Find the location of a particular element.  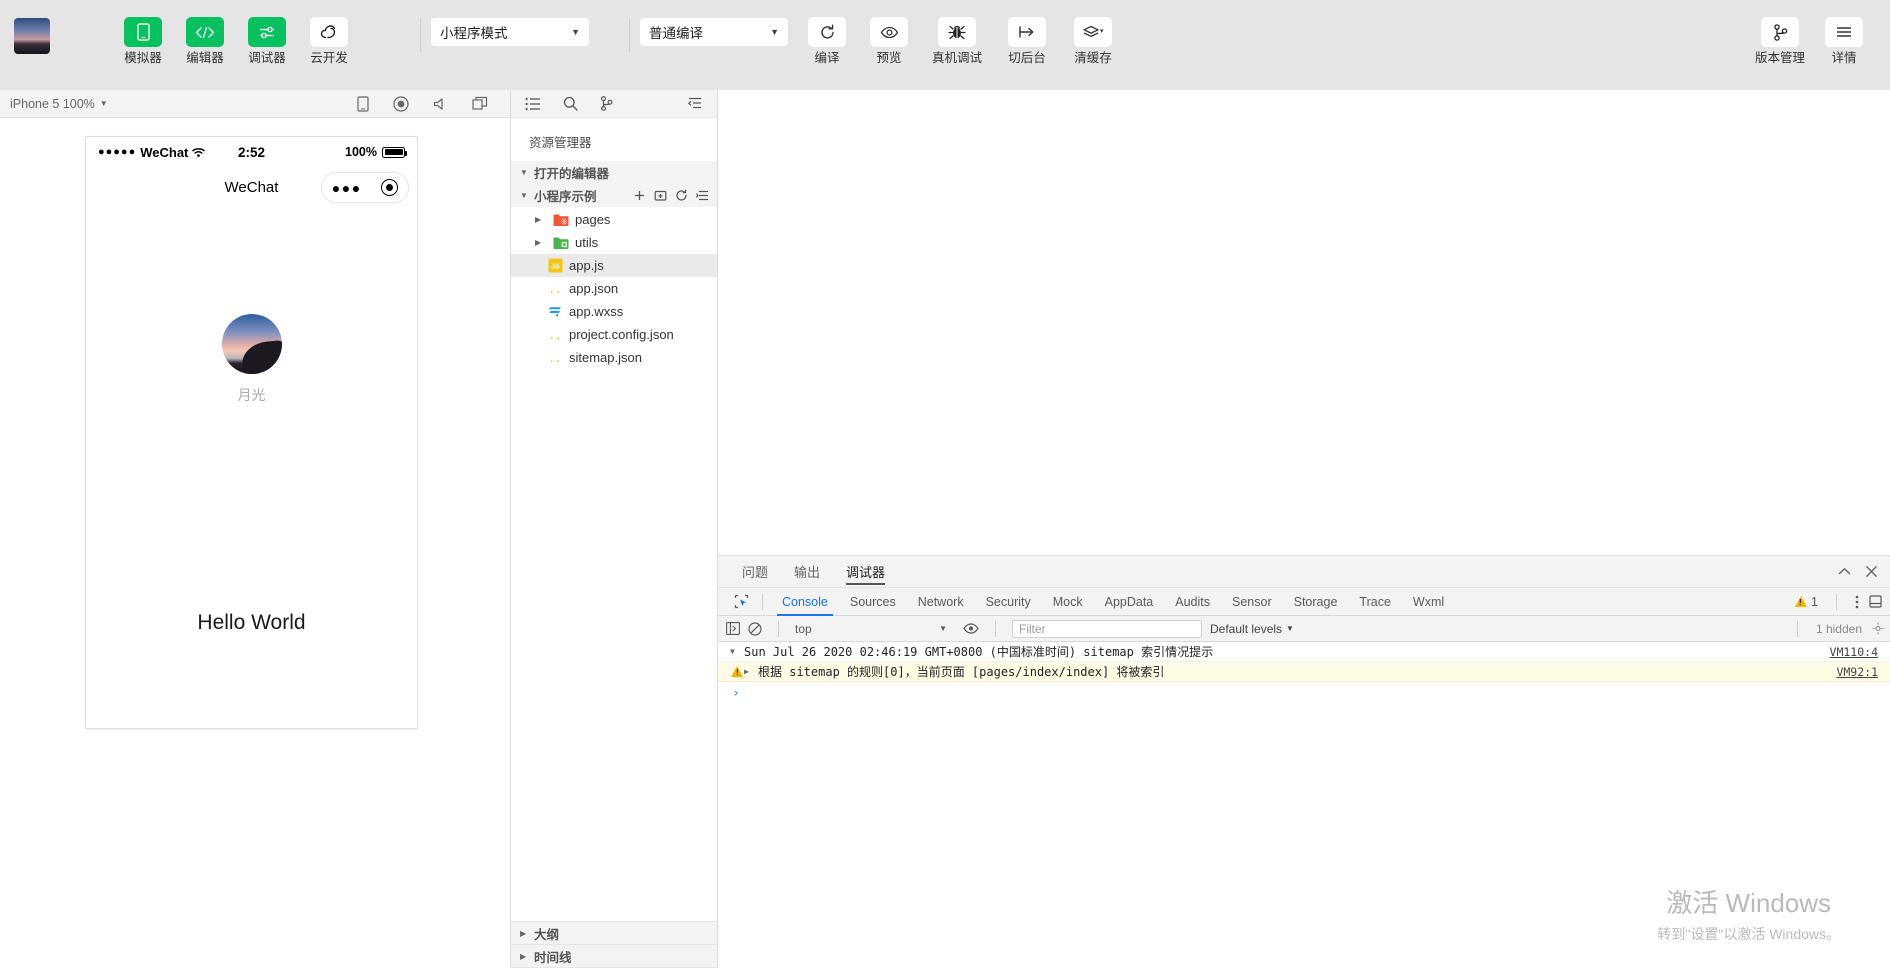

background-icon is located at coordinates (1027, 32).